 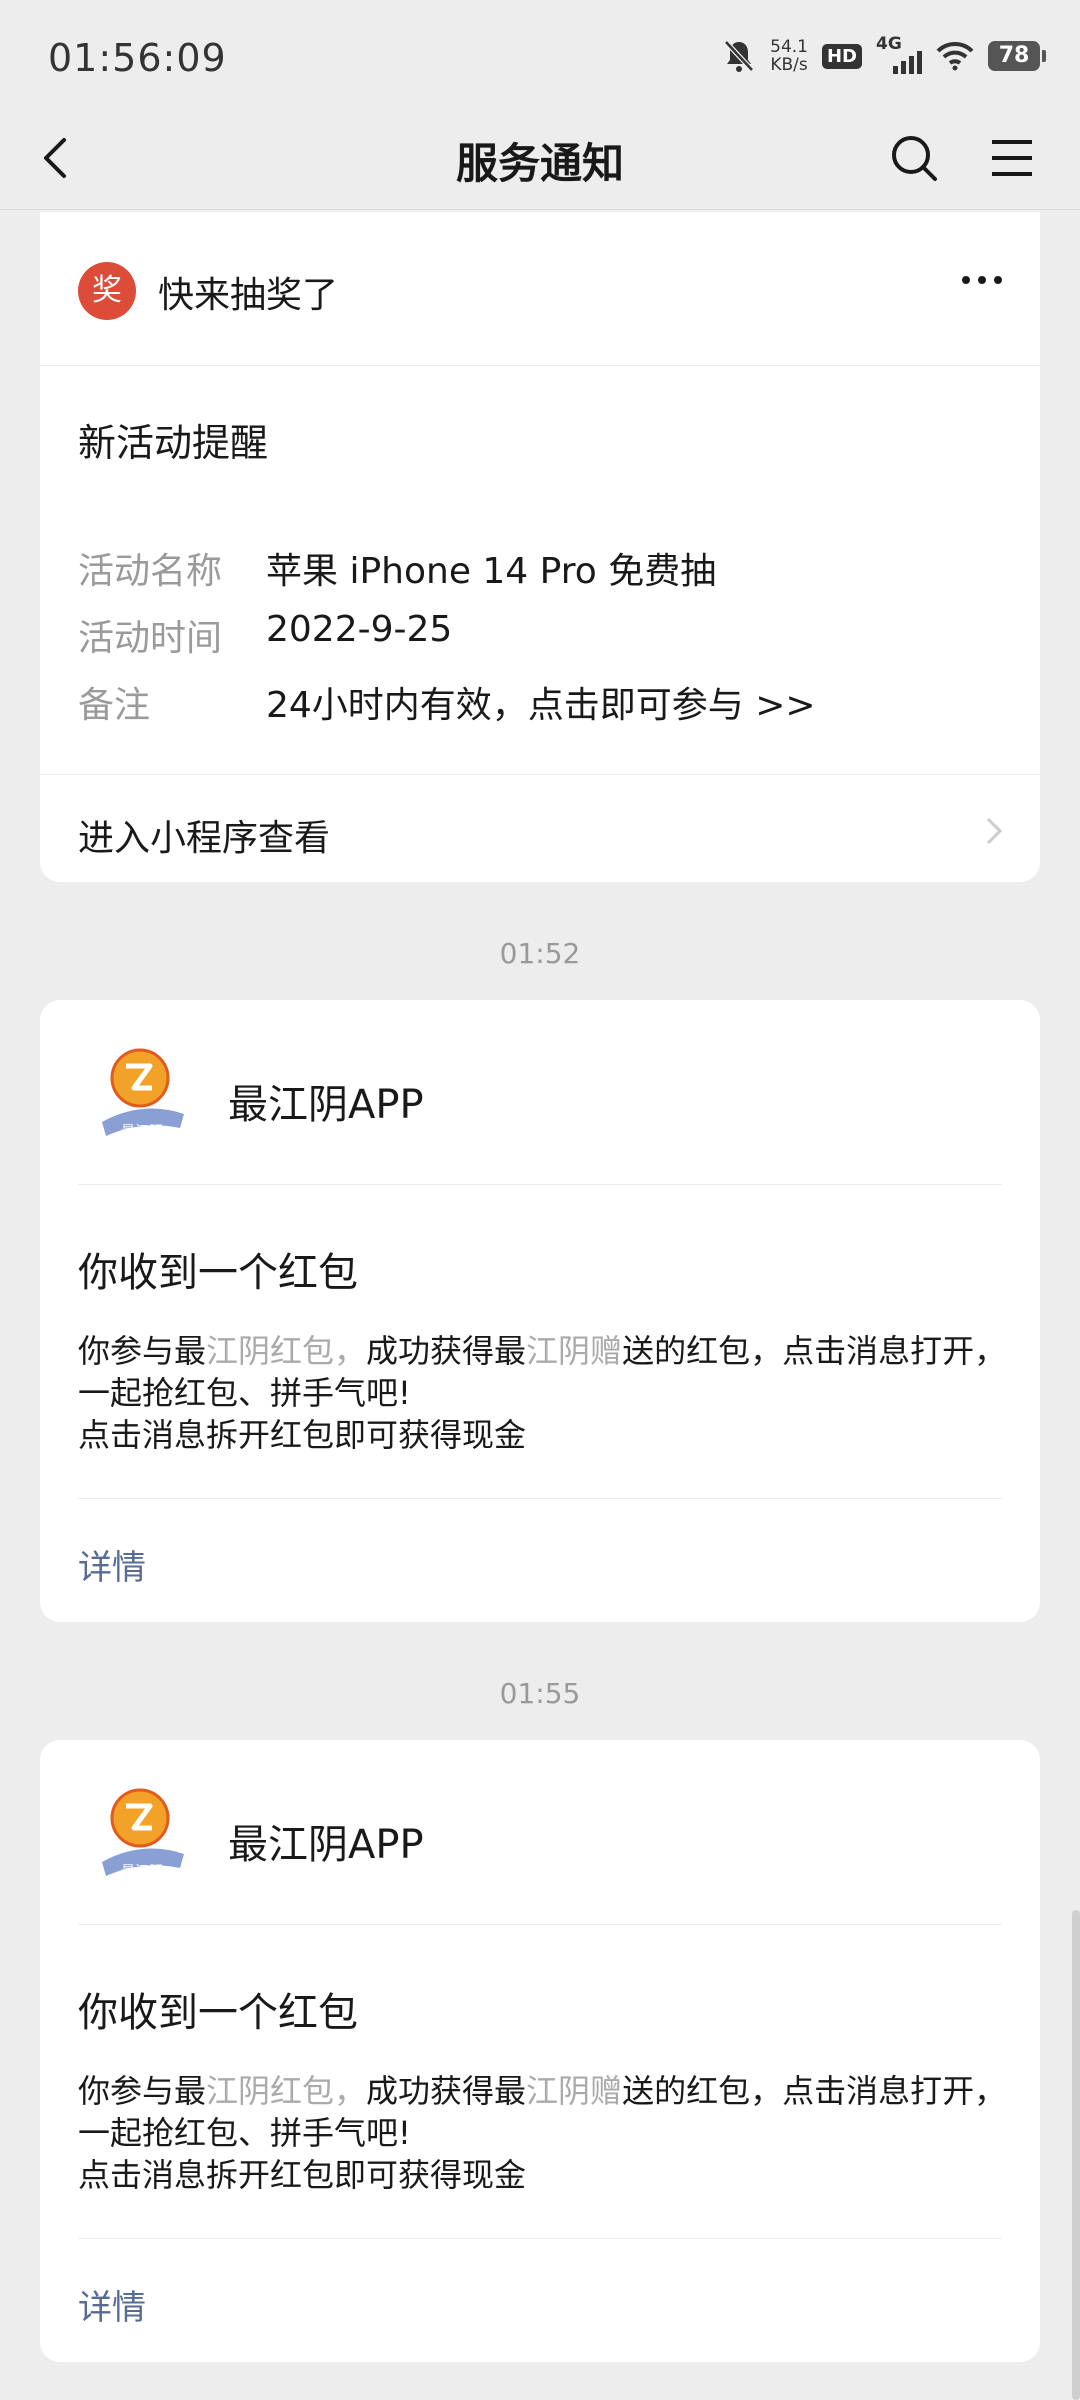 I want to click on menu-icon, so click(x=1012, y=158).